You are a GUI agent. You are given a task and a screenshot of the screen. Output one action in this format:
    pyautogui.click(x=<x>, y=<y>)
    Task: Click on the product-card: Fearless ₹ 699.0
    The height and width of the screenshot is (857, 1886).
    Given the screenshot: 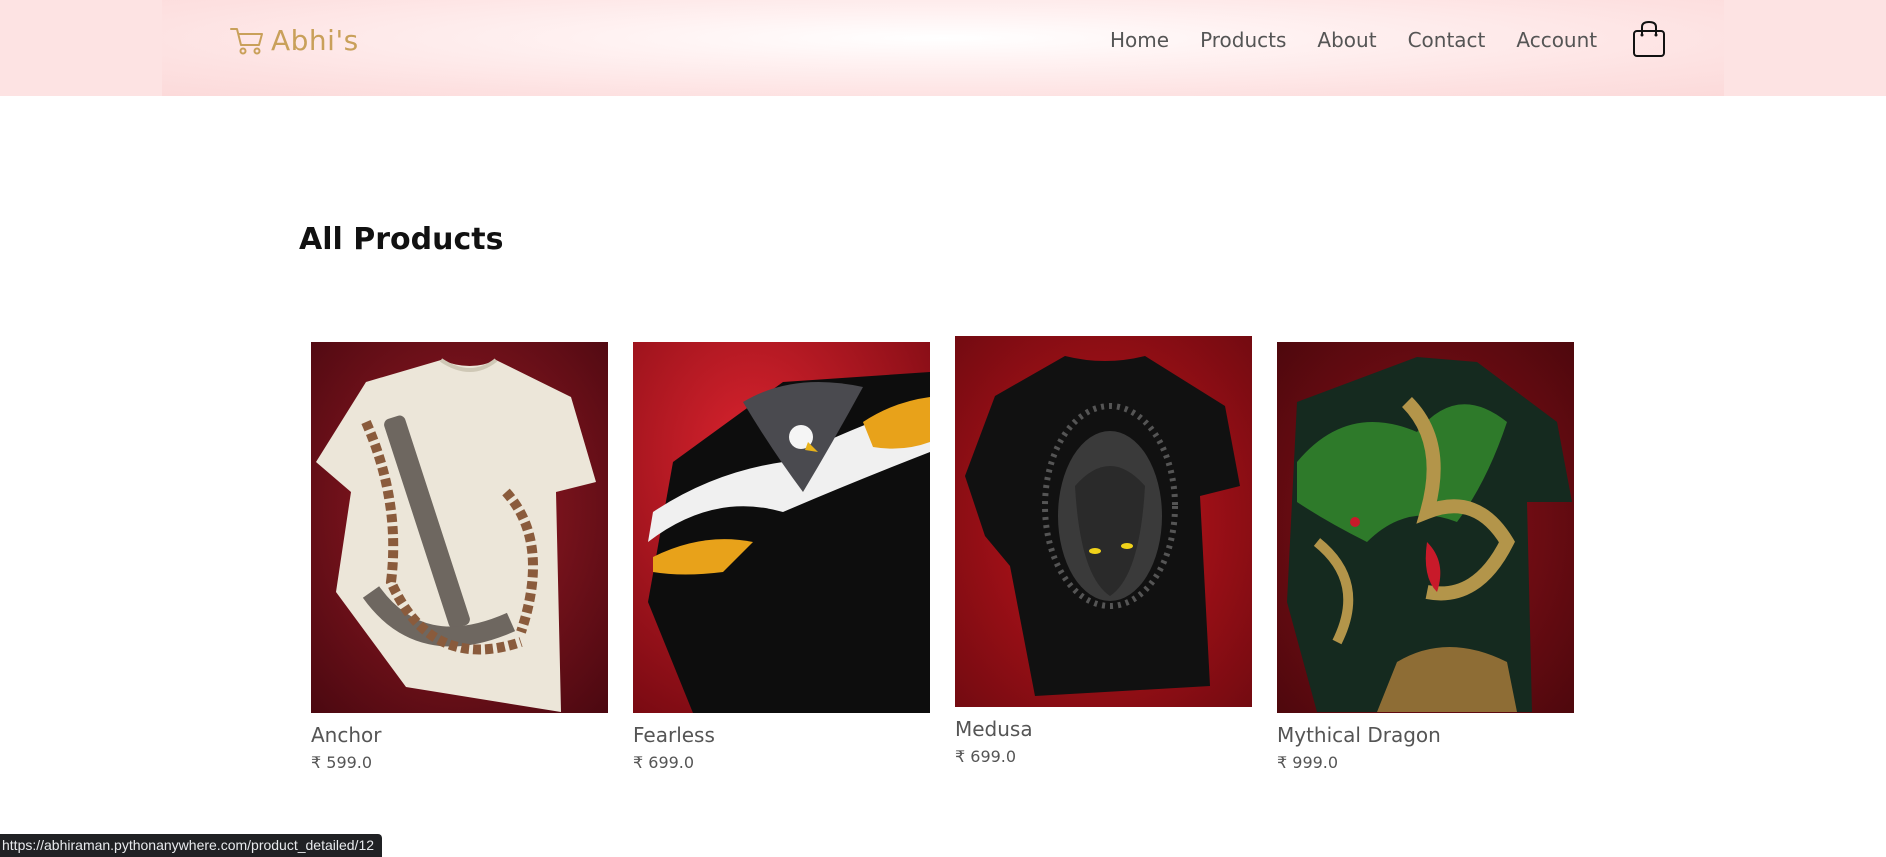 What is the action you would take?
    pyautogui.click(x=781, y=557)
    